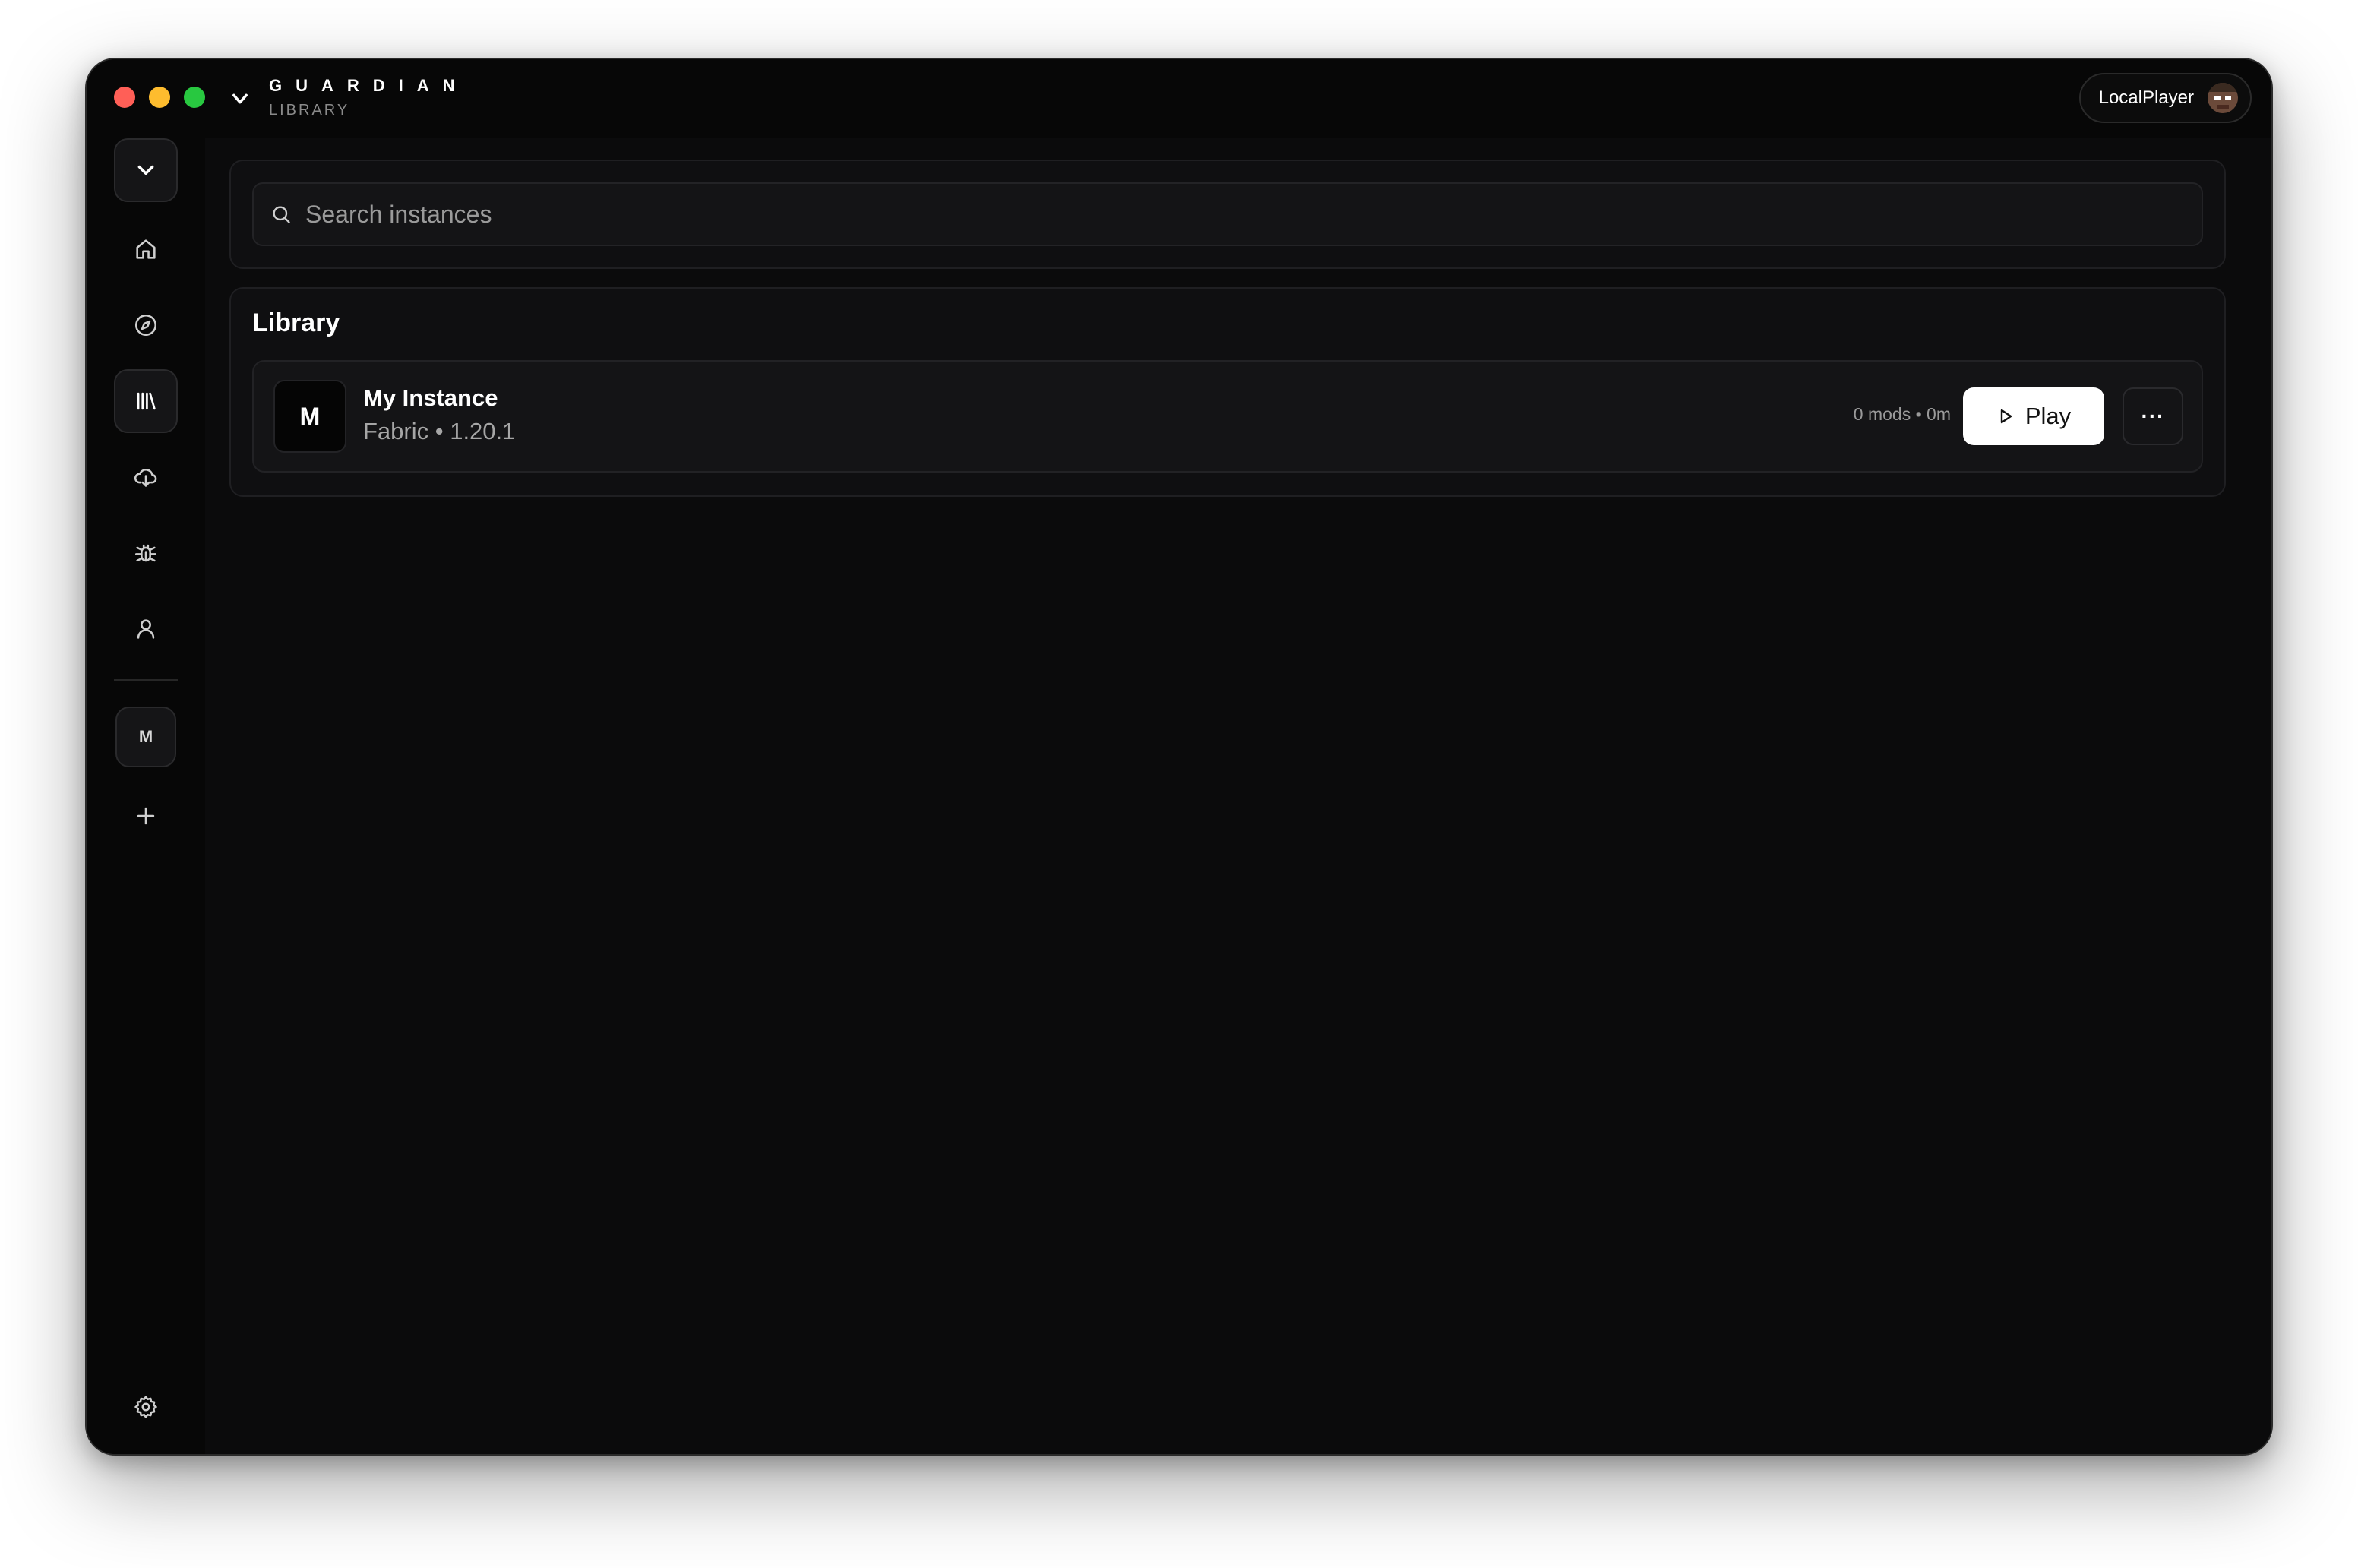 The width and height of the screenshot is (2358, 1568). Describe the element at coordinates (1253, 214) in the screenshot. I see `search-input` at that location.